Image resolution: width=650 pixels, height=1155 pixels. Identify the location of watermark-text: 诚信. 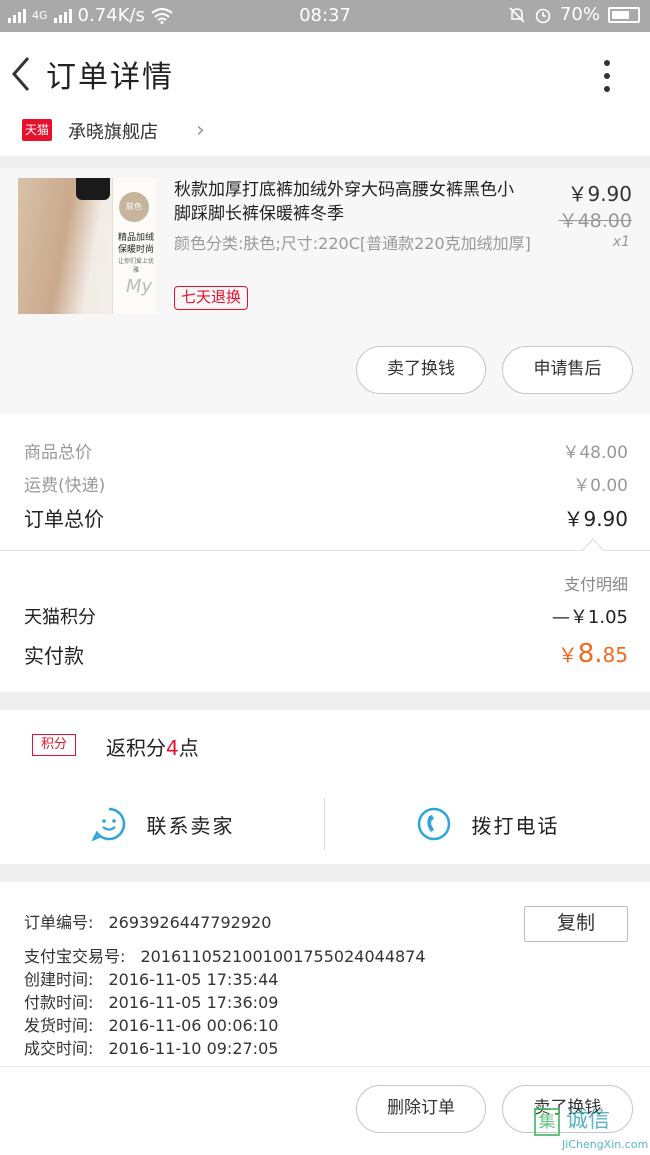
(588, 1120).